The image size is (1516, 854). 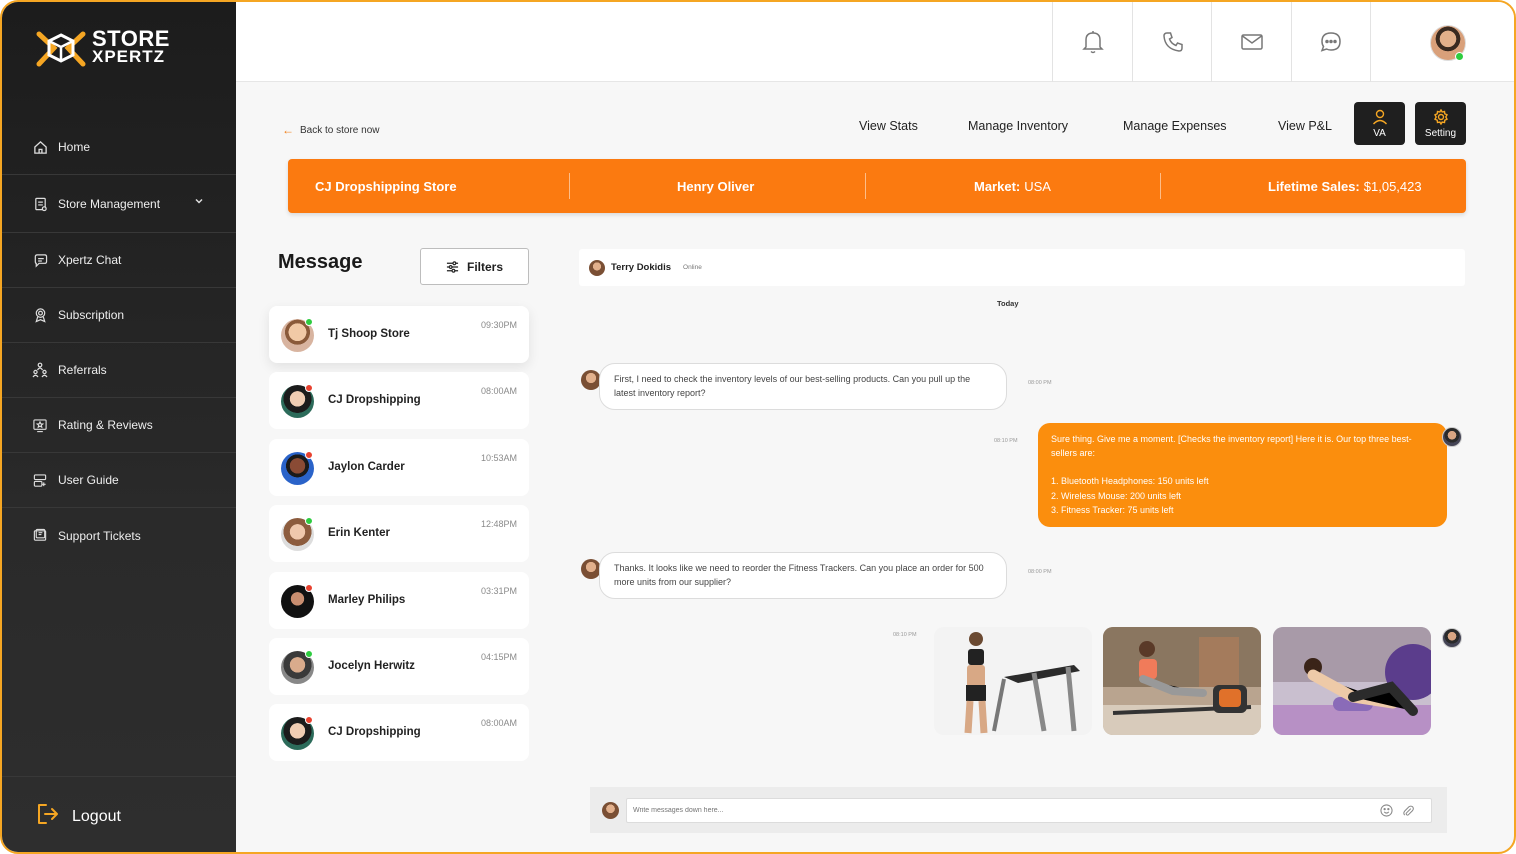 I want to click on sidebar-item-xpertz-chat: Xpertz Chat, so click(x=119, y=260).